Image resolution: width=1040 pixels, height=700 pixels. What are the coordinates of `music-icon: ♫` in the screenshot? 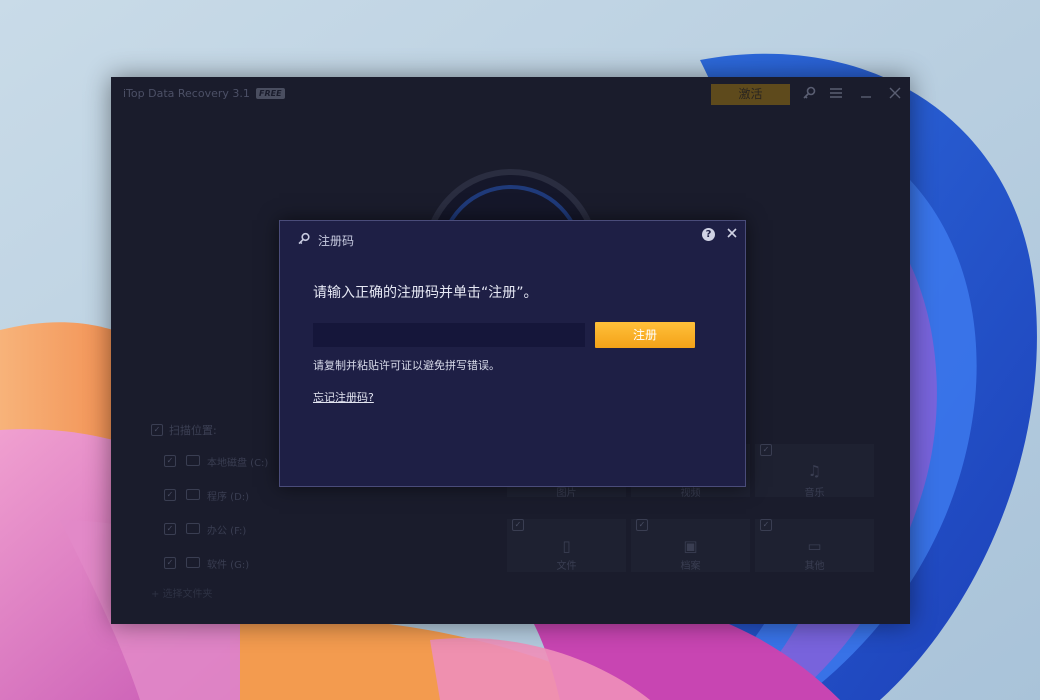 It's located at (814, 471).